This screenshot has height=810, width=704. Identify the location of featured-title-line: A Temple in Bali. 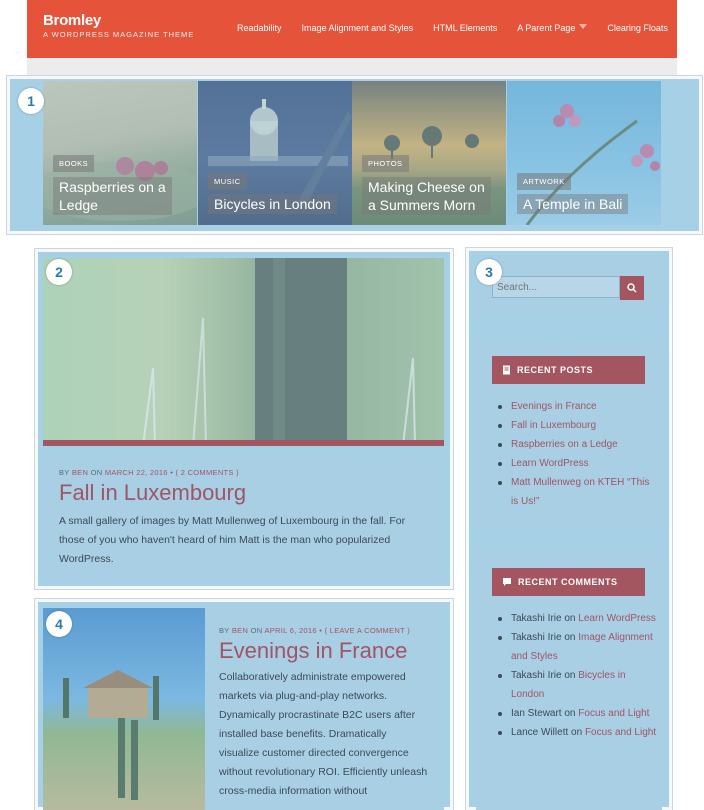
(573, 204).